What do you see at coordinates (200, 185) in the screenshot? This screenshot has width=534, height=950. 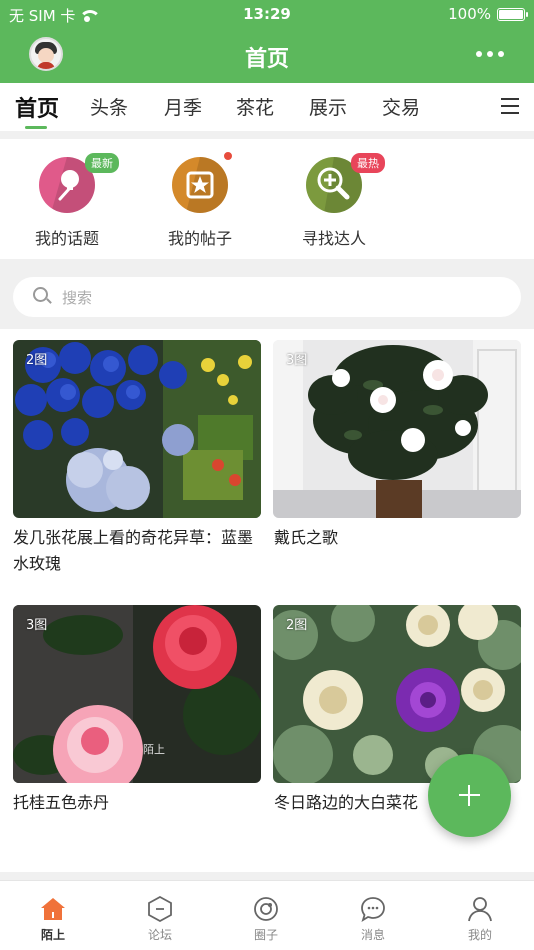 I see `star-icon` at bounding box center [200, 185].